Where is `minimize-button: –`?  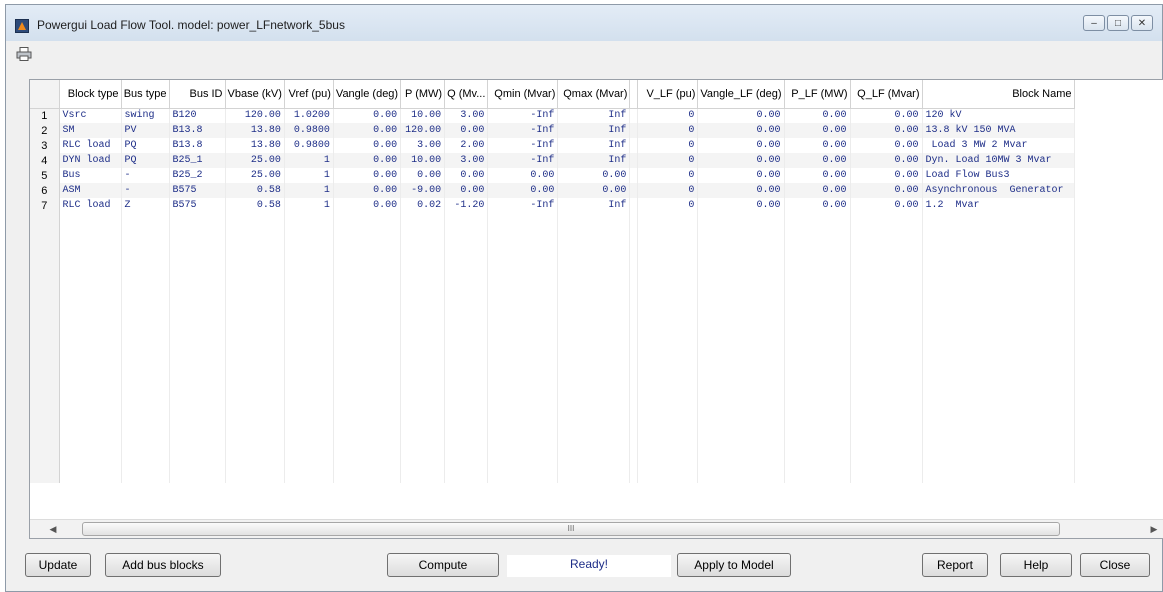 minimize-button: – is located at coordinates (1094, 23).